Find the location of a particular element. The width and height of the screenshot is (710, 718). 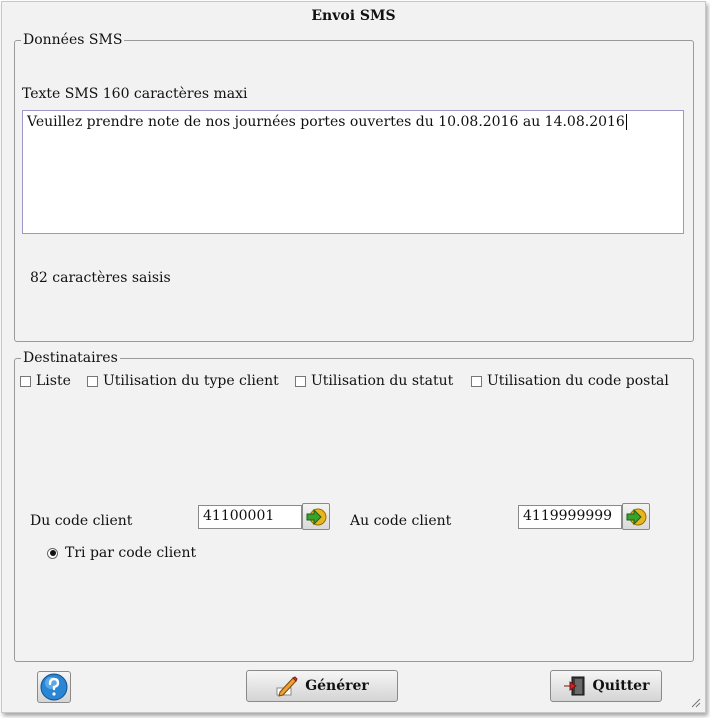

recipients-legend: Destinataires is located at coordinates (70, 358).